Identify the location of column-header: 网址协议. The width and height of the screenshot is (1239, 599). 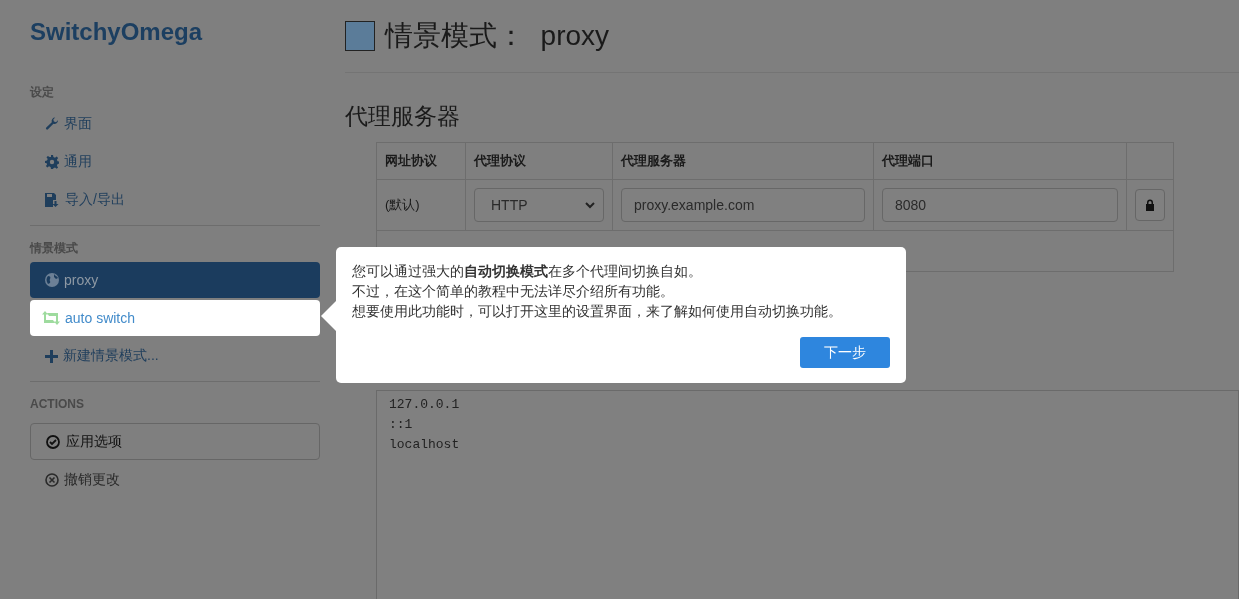
(421, 161).